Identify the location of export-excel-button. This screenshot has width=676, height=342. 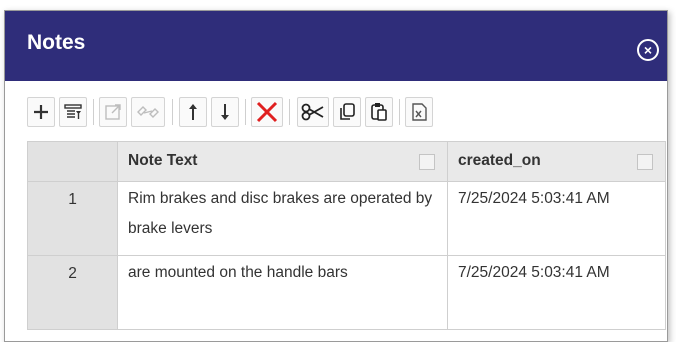
(419, 112).